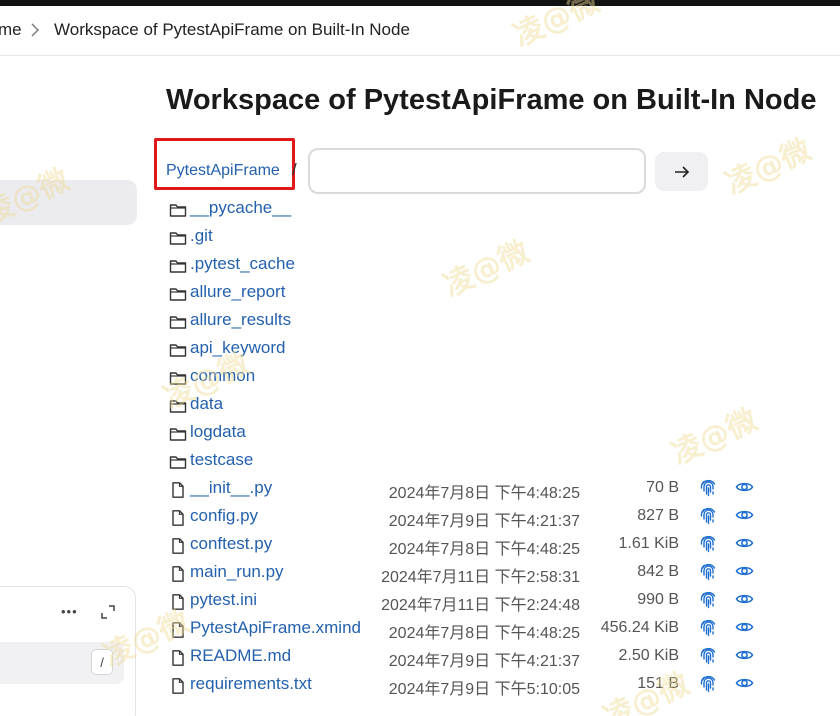 Image resolution: width=840 pixels, height=716 pixels. What do you see at coordinates (466, 404) in the screenshot?
I see `folder-row: data` at bounding box center [466, 404].